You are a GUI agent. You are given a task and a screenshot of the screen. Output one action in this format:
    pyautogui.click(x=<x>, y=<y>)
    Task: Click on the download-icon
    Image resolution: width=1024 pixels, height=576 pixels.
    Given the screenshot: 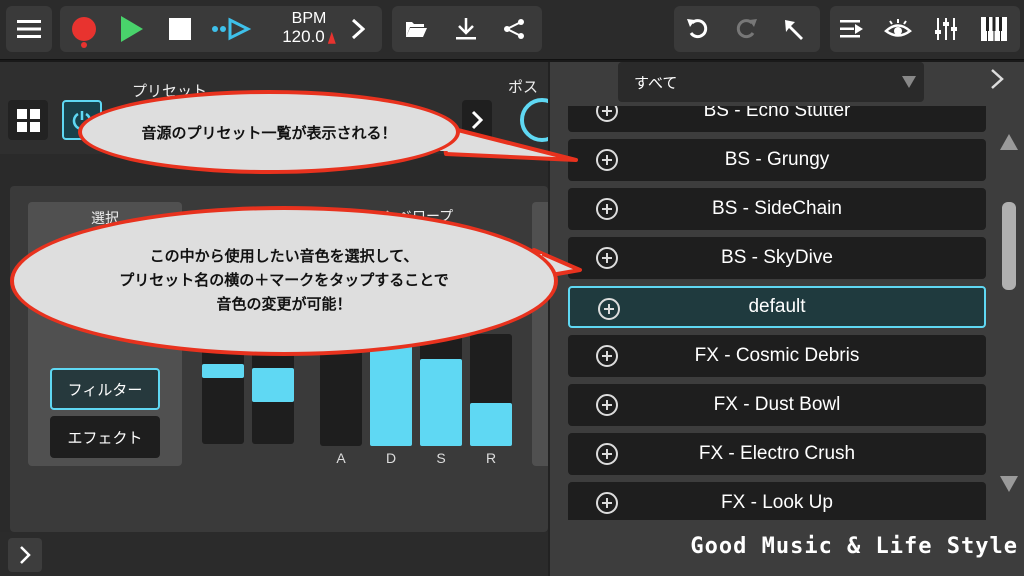 What is the action you would take?
    pyautogui.click(x=466, y=29)
    